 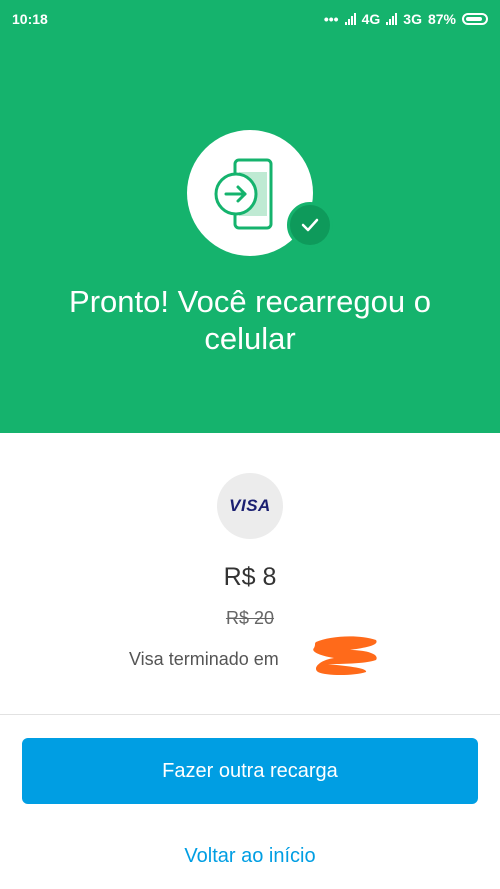 I want to click on battery-level: 87%, so click(x=441, y=19).